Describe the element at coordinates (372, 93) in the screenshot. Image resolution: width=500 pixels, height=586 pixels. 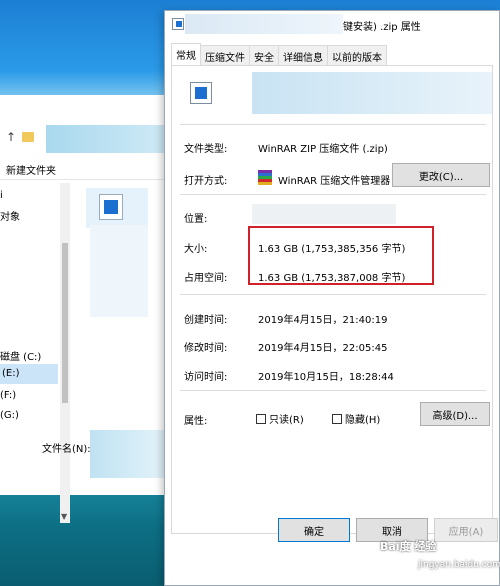
I see `filename-field-blur` at that location.